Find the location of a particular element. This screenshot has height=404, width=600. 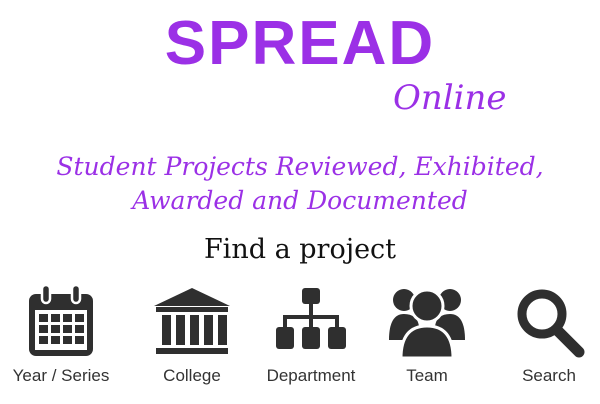

org-chart-icon is located at coordinates (311, 318).